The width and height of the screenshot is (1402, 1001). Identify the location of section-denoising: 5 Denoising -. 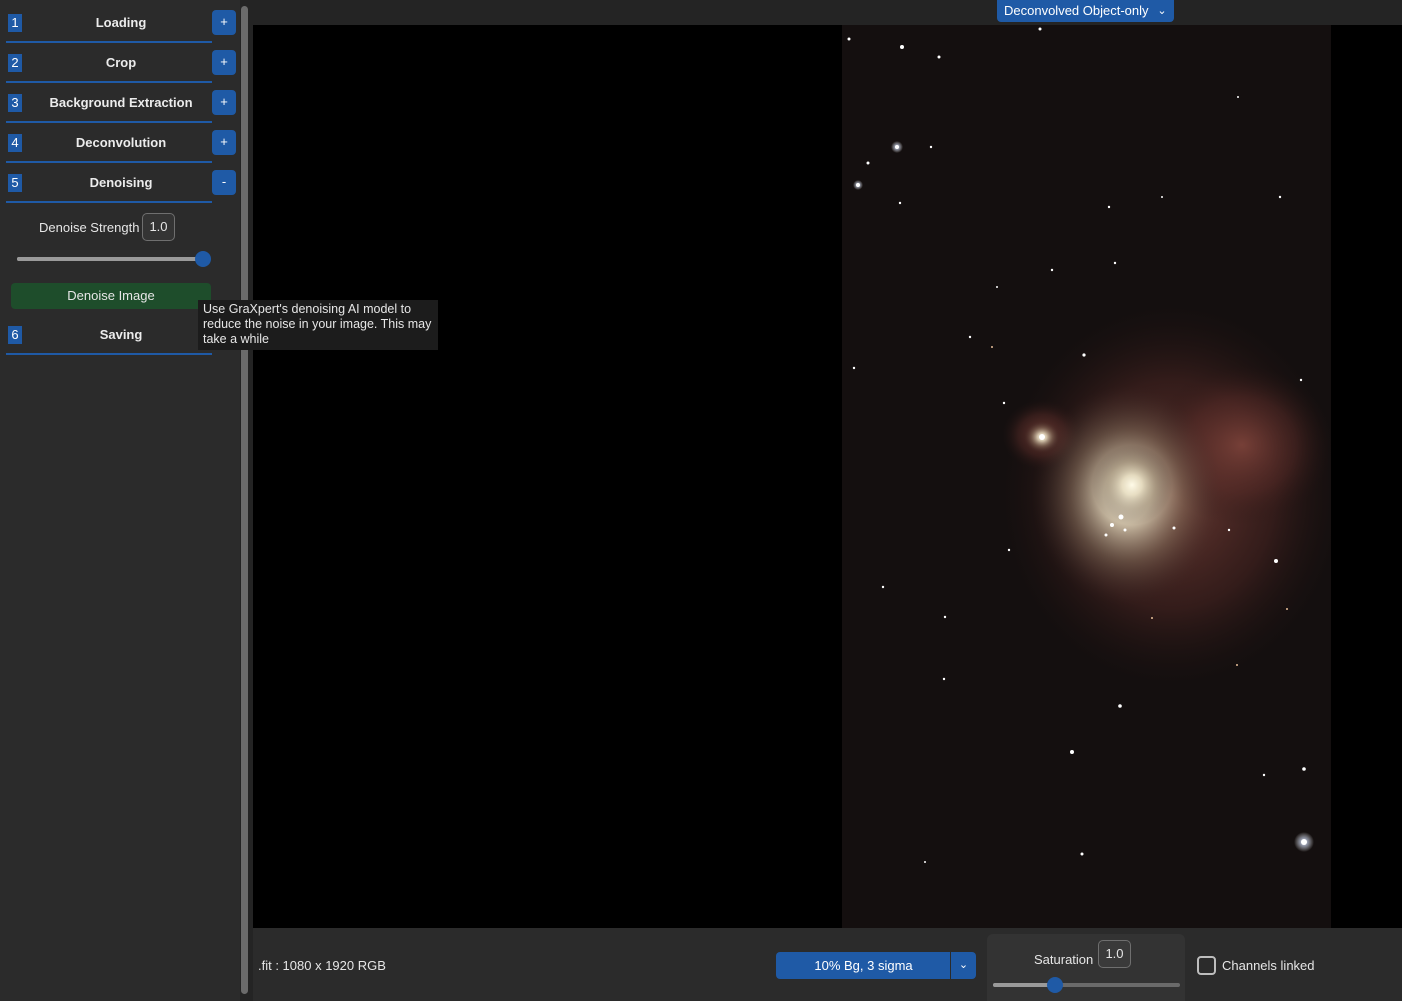
(121, 182).